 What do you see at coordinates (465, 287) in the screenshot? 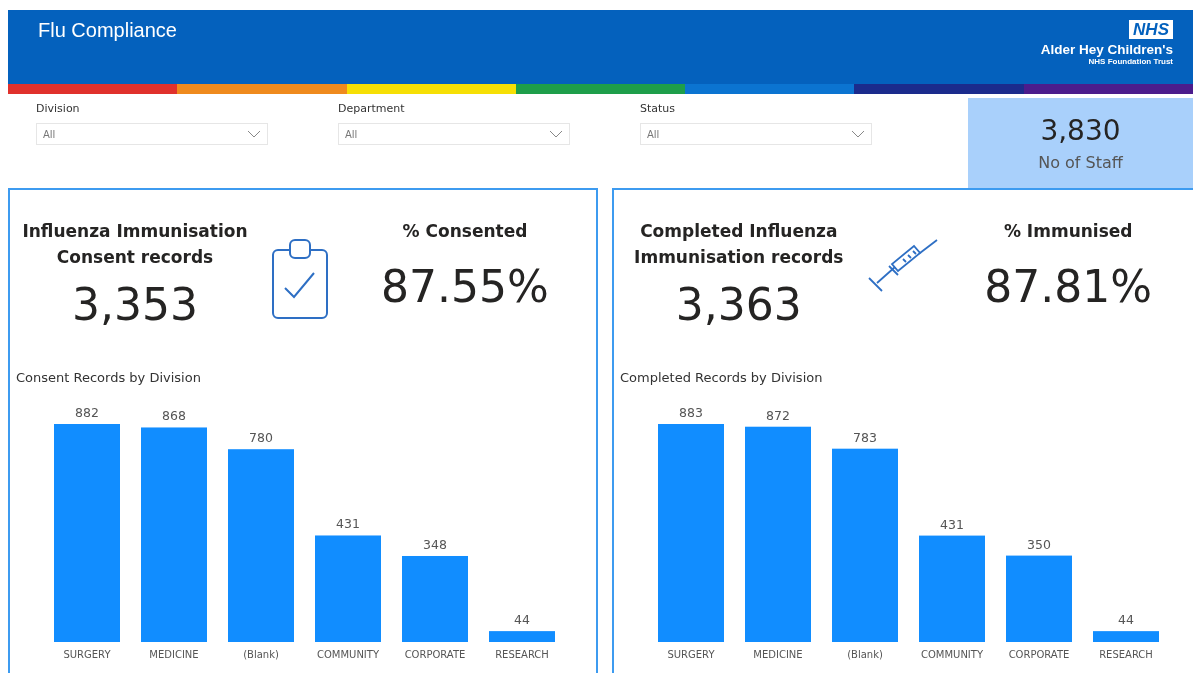
I see `kpi-value: 87.55%` at bounding box center [465, 287].